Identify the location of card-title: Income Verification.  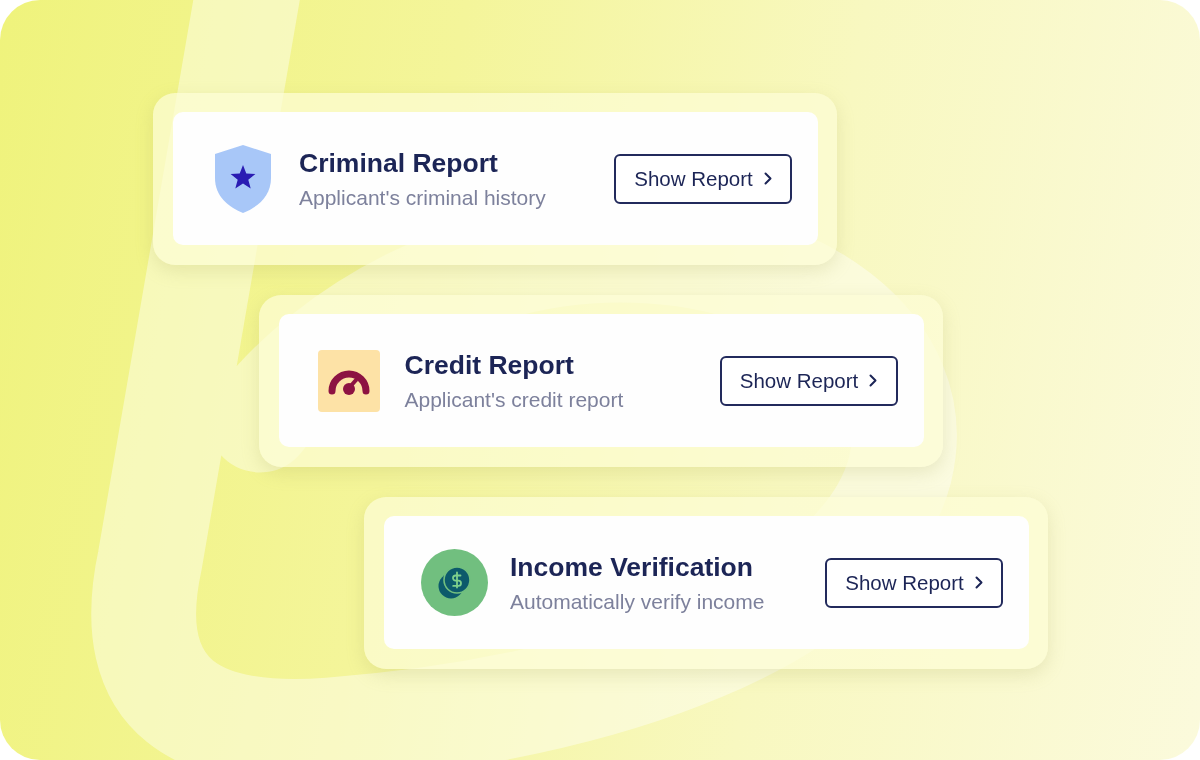
(631, 566).